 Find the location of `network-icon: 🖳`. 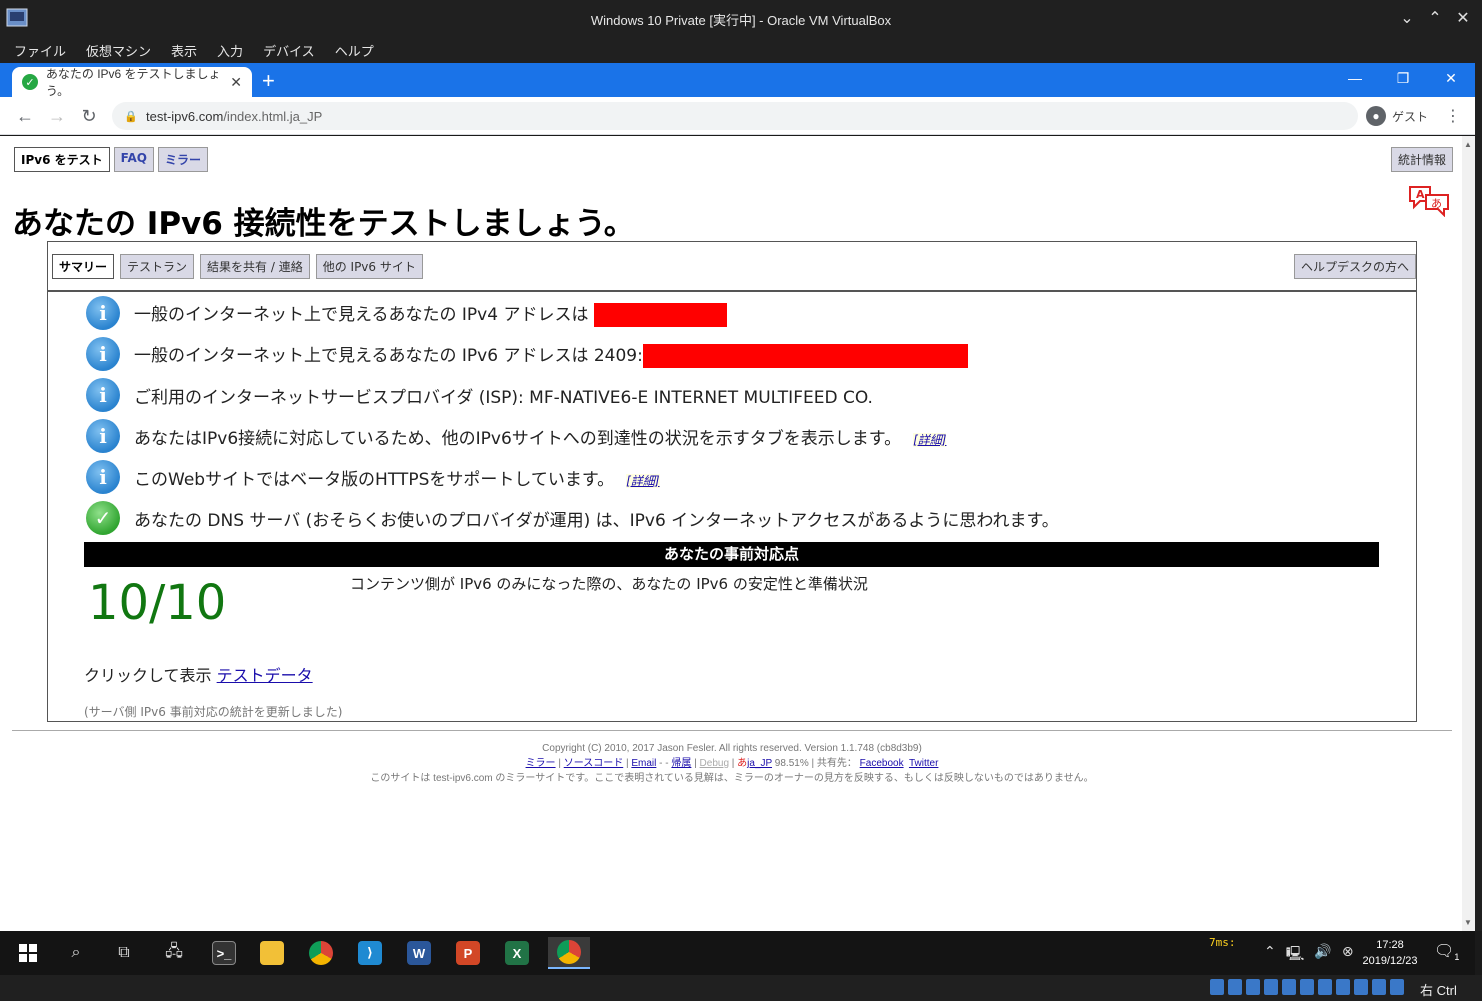

network-icon: 🖳 is located at coordinates (1295, 955).